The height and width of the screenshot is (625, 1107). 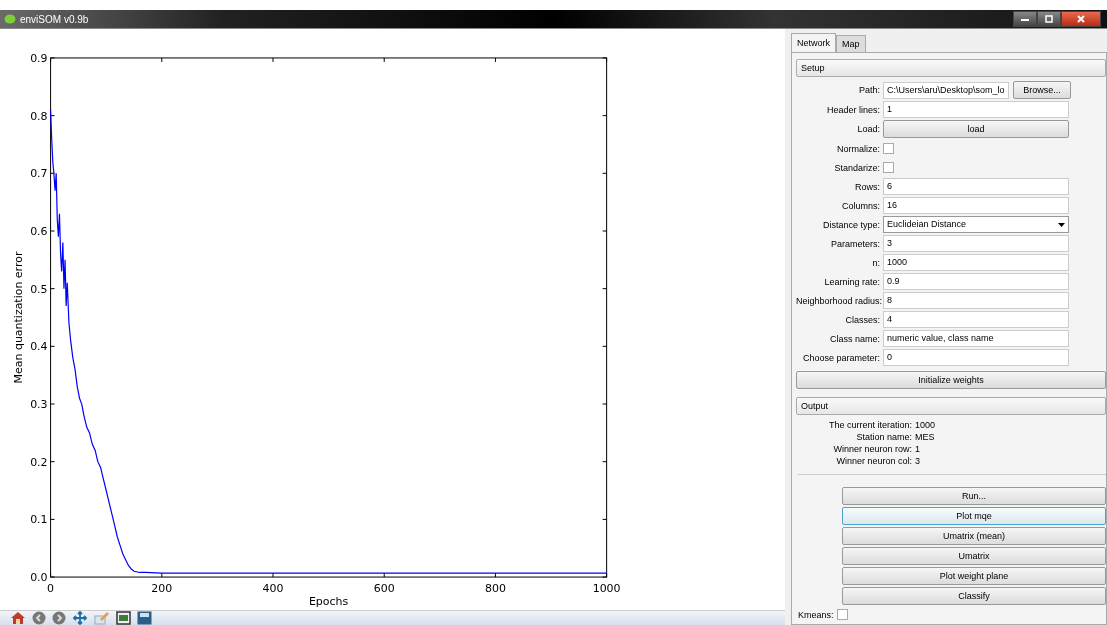 What do you see at coordinates (858, 148) in the screenshot?
I see `field-label: Normalize:` at bounding box center [858, 148].